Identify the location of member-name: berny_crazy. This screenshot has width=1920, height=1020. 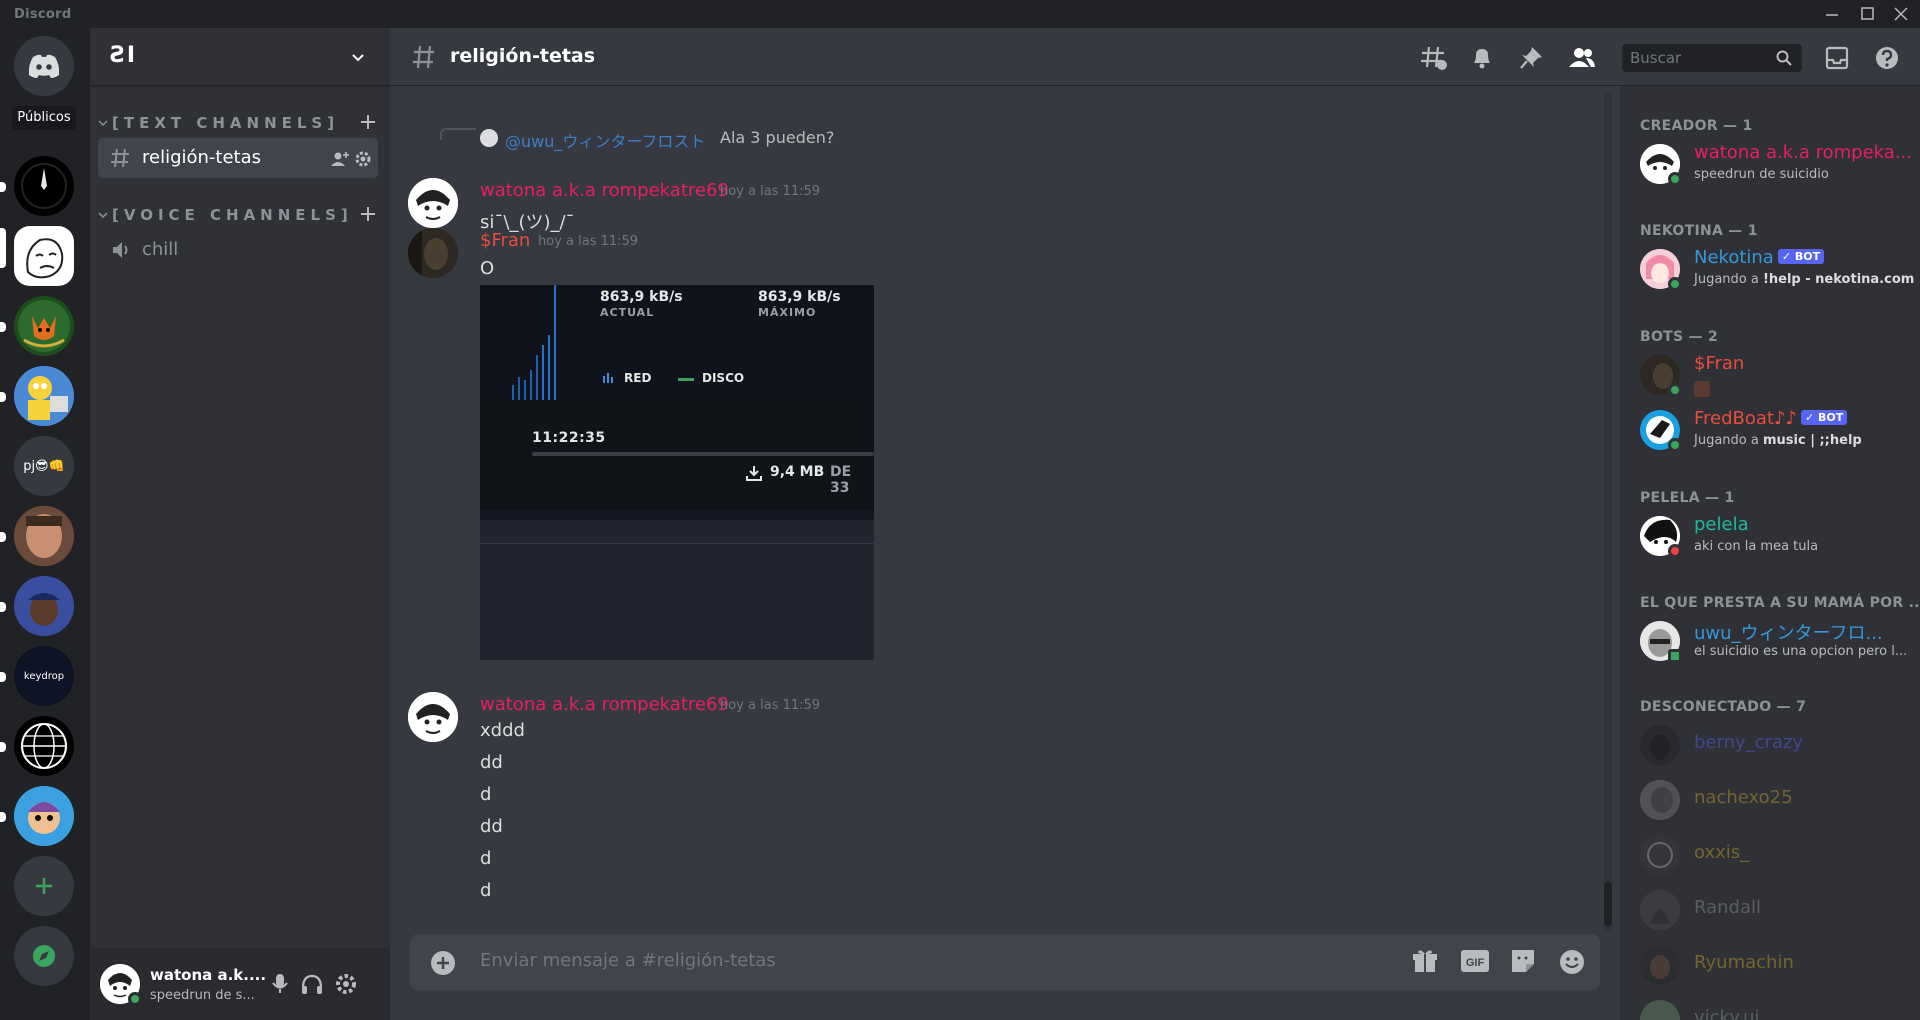
(1749, 742).